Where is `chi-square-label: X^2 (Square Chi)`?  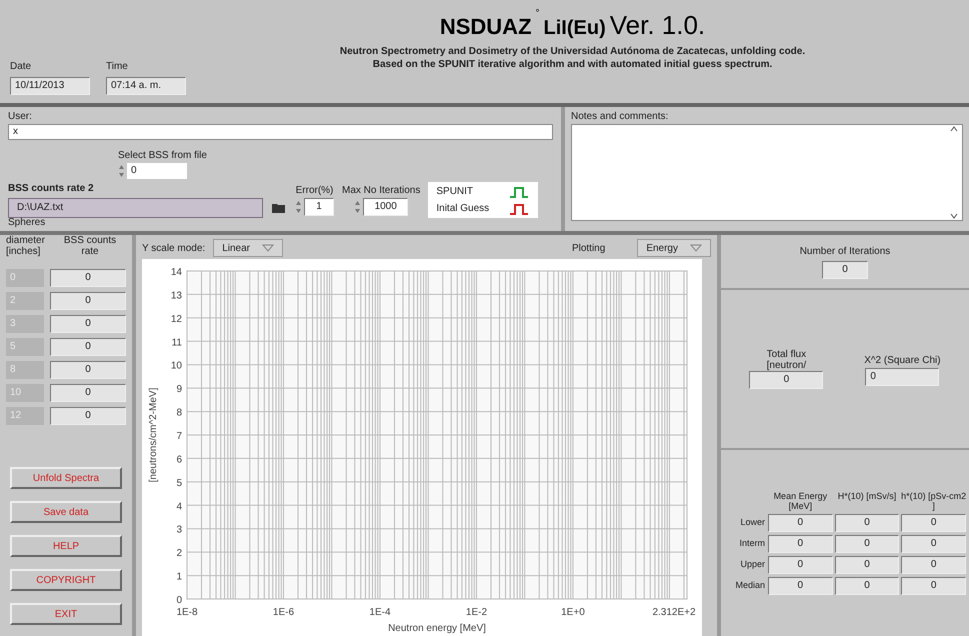
chi-square-label: X^2 (Square Chi) is located at coordinates (902, 361).